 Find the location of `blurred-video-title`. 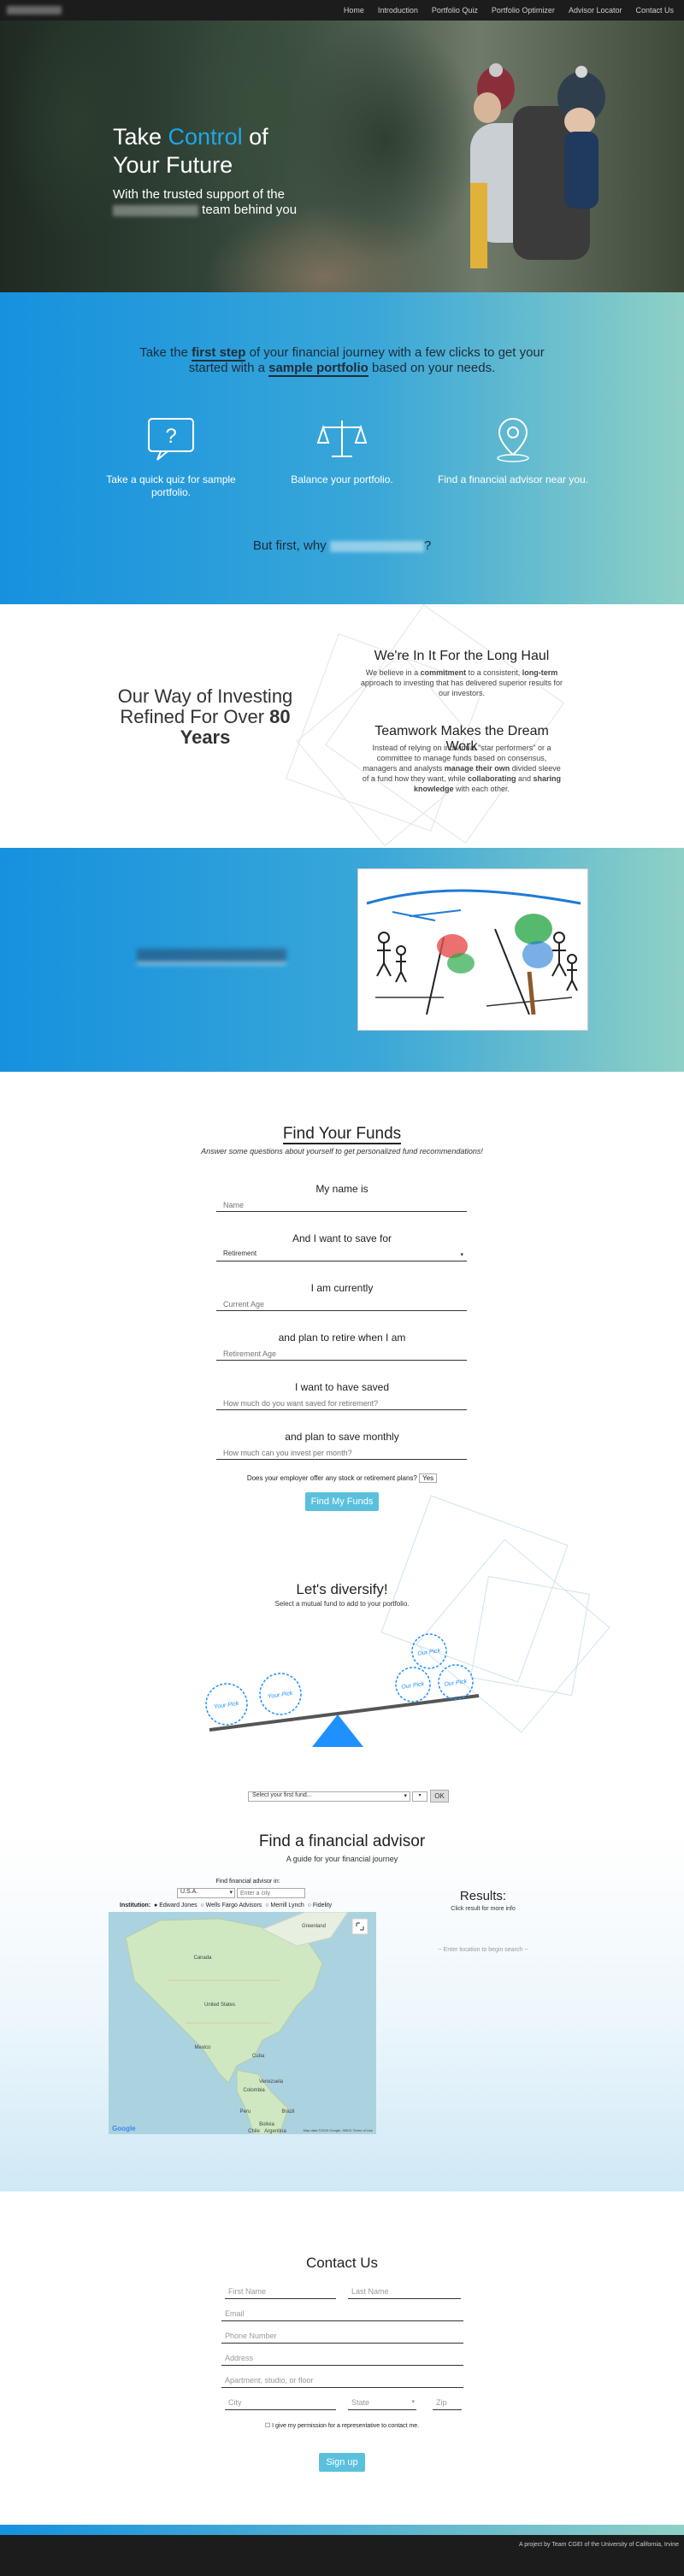

blurred-video-title is located at coordinates (211, 956).